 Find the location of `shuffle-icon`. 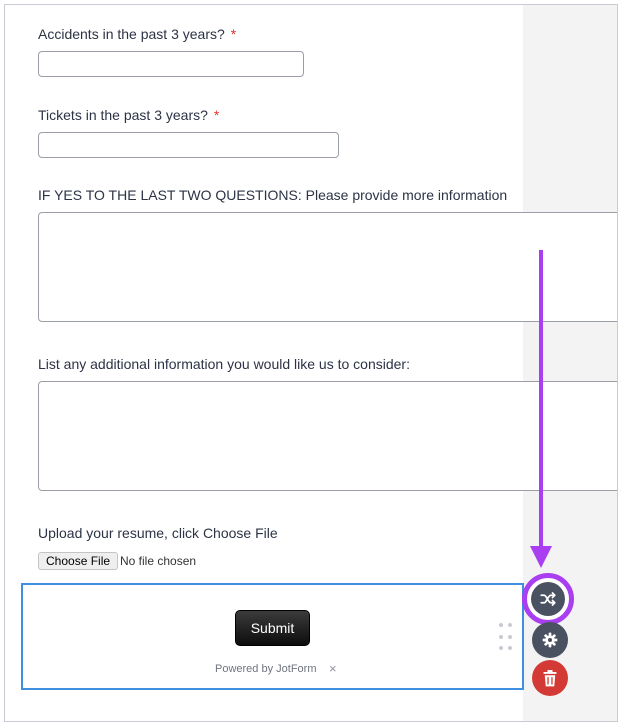

shuffle-icon is located at coordinates (548, 599).